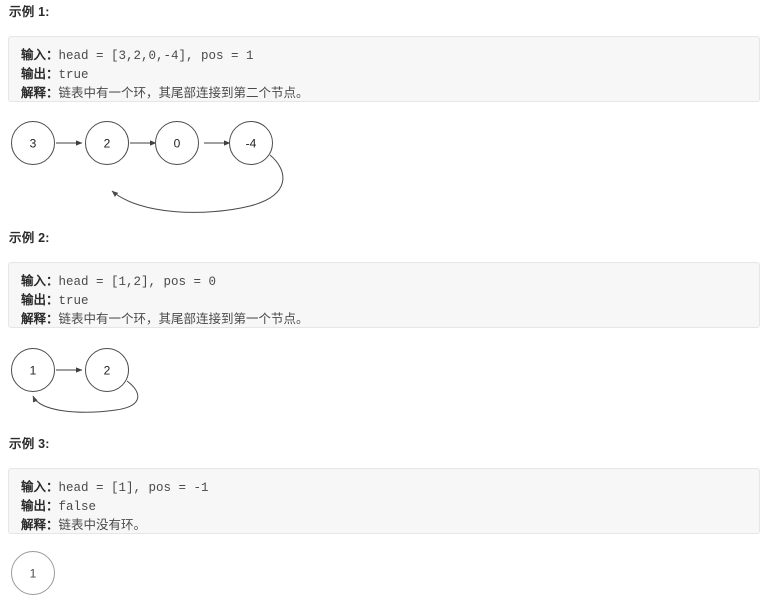 The width and height of the screenshot is (766, 606). Describe the element at coordinates (384, 55) in the screenshot. I see `example-1-input-line: 输入：head = [3,2,0,-4], pos = 1` at that location.